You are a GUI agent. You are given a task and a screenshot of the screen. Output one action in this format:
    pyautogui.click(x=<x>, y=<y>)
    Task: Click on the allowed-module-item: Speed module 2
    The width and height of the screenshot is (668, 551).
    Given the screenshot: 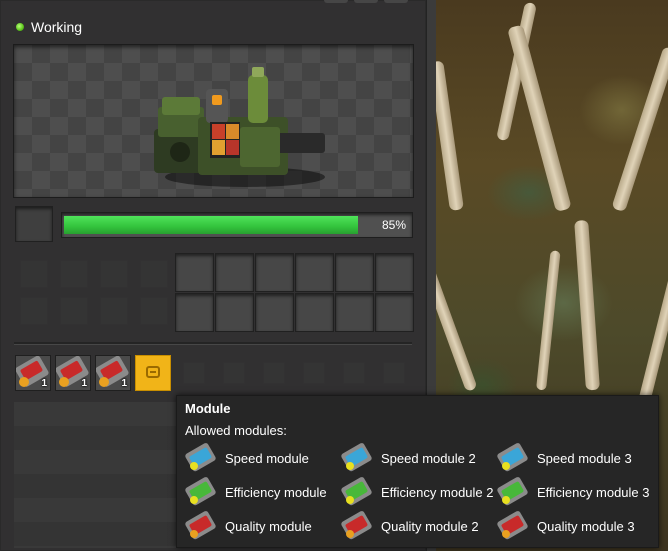 What is the action you would take?
    pyautogui.click(x=408, y=458)
    